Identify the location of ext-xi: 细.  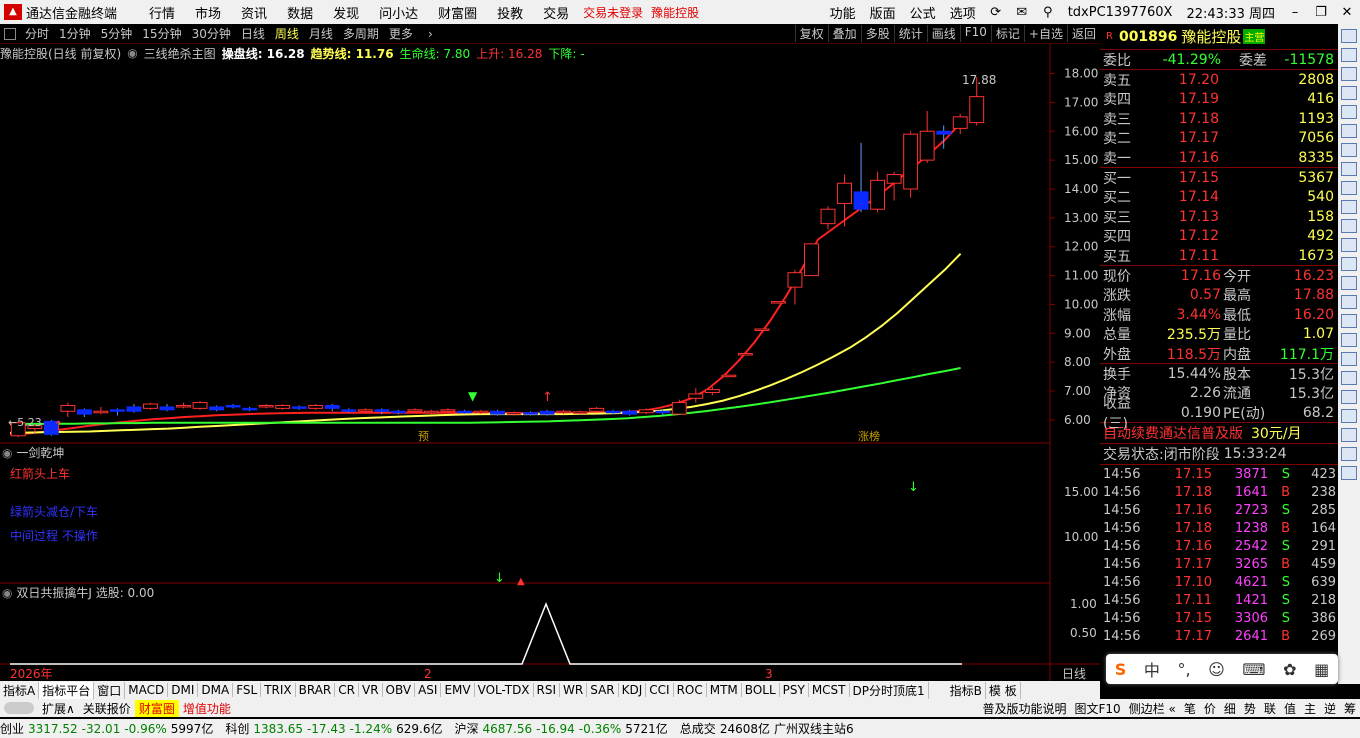
(1230, 708).